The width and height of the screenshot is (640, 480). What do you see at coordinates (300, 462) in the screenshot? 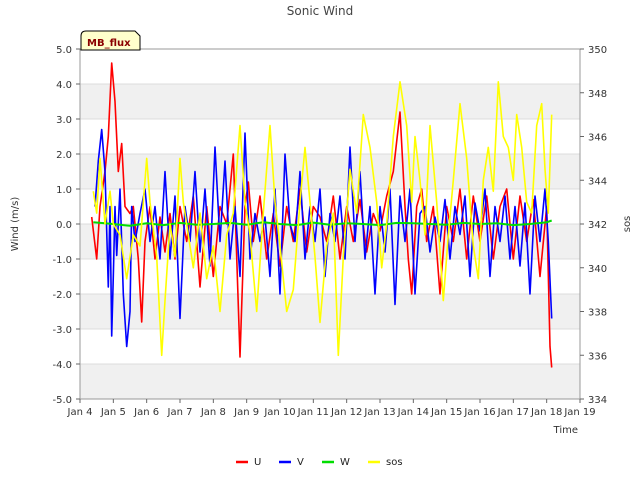
I see `legend-label-v: V` at bounding box center [300, 462].